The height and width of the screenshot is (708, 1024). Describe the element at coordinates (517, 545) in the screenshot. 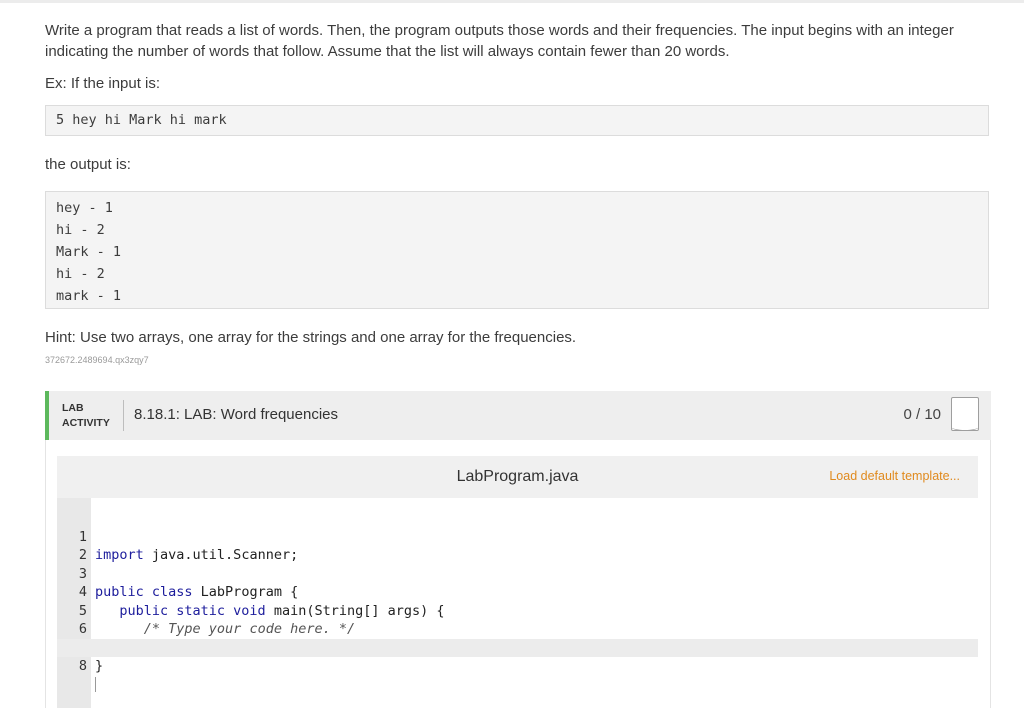

I see `code-line: 2` at that location.